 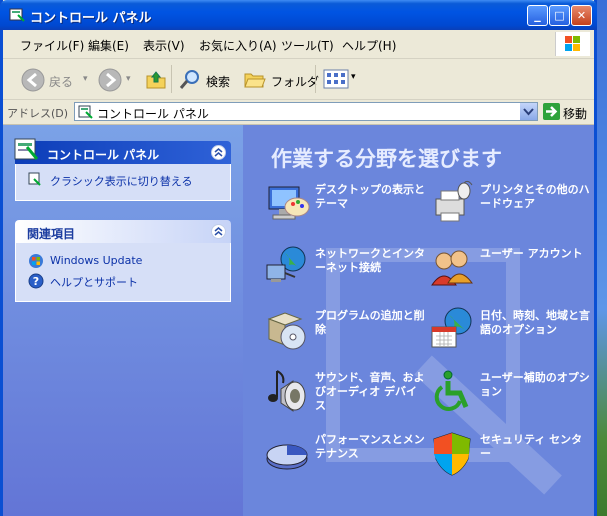 I want to click on panel-body: Windows Update ? ヘルプとサポート, so click(x=123, y=272).